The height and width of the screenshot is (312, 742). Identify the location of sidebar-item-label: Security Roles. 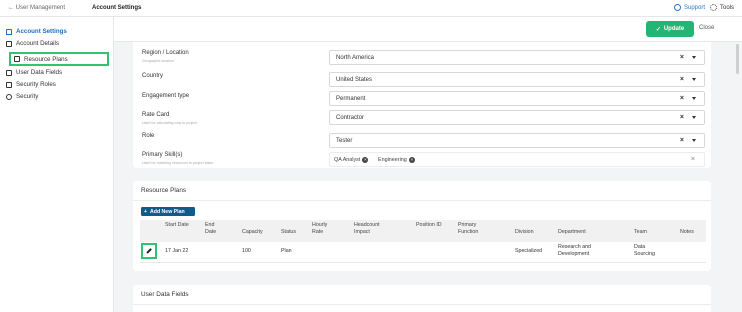
(36, 84).